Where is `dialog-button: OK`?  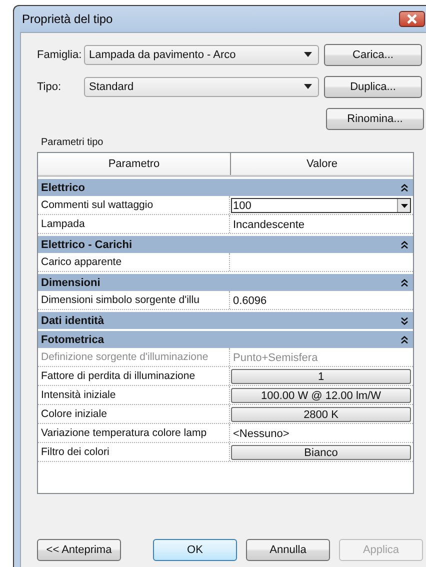
dialog-button: OK is located at coordinates (195, 550).